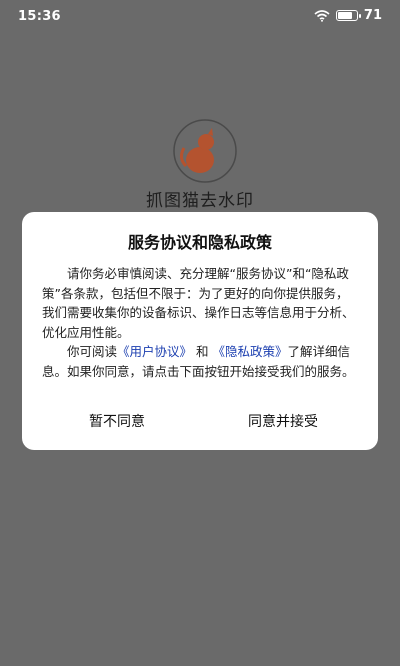  I want to click on app-title: 抓图猫去水印, so click(200, 201).